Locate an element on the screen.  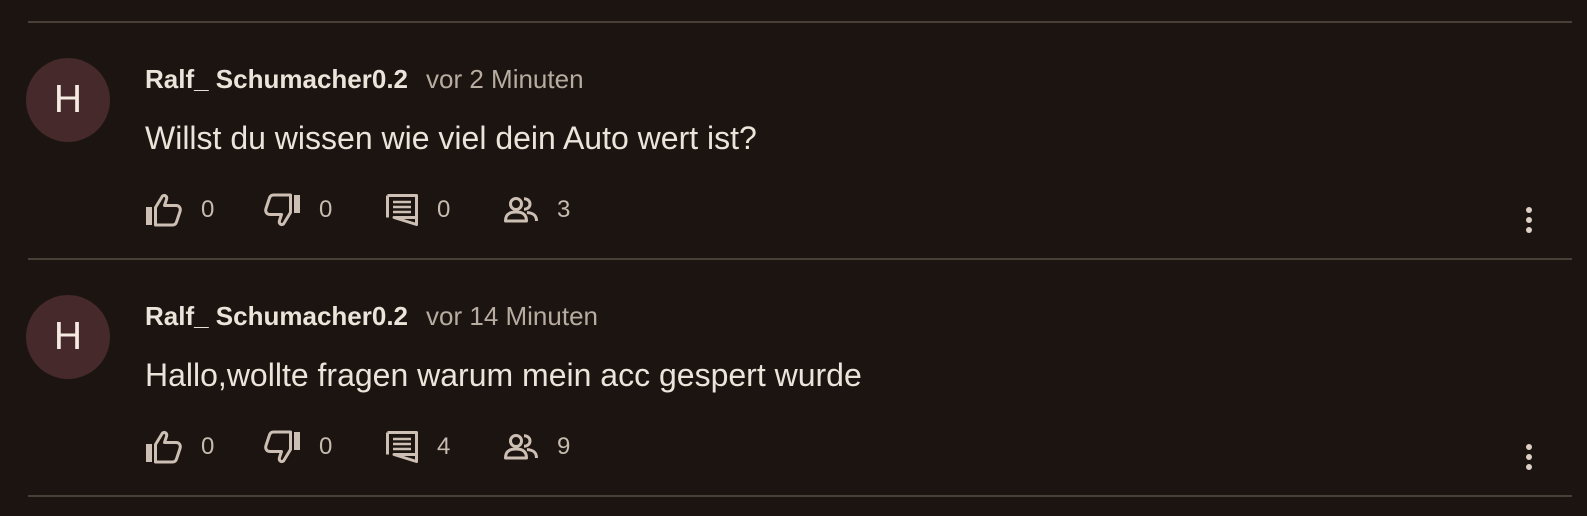
comment-meta: Ralf_ Schumacher0.2 vor 14 Minuten is located at coordinates (371, 316).